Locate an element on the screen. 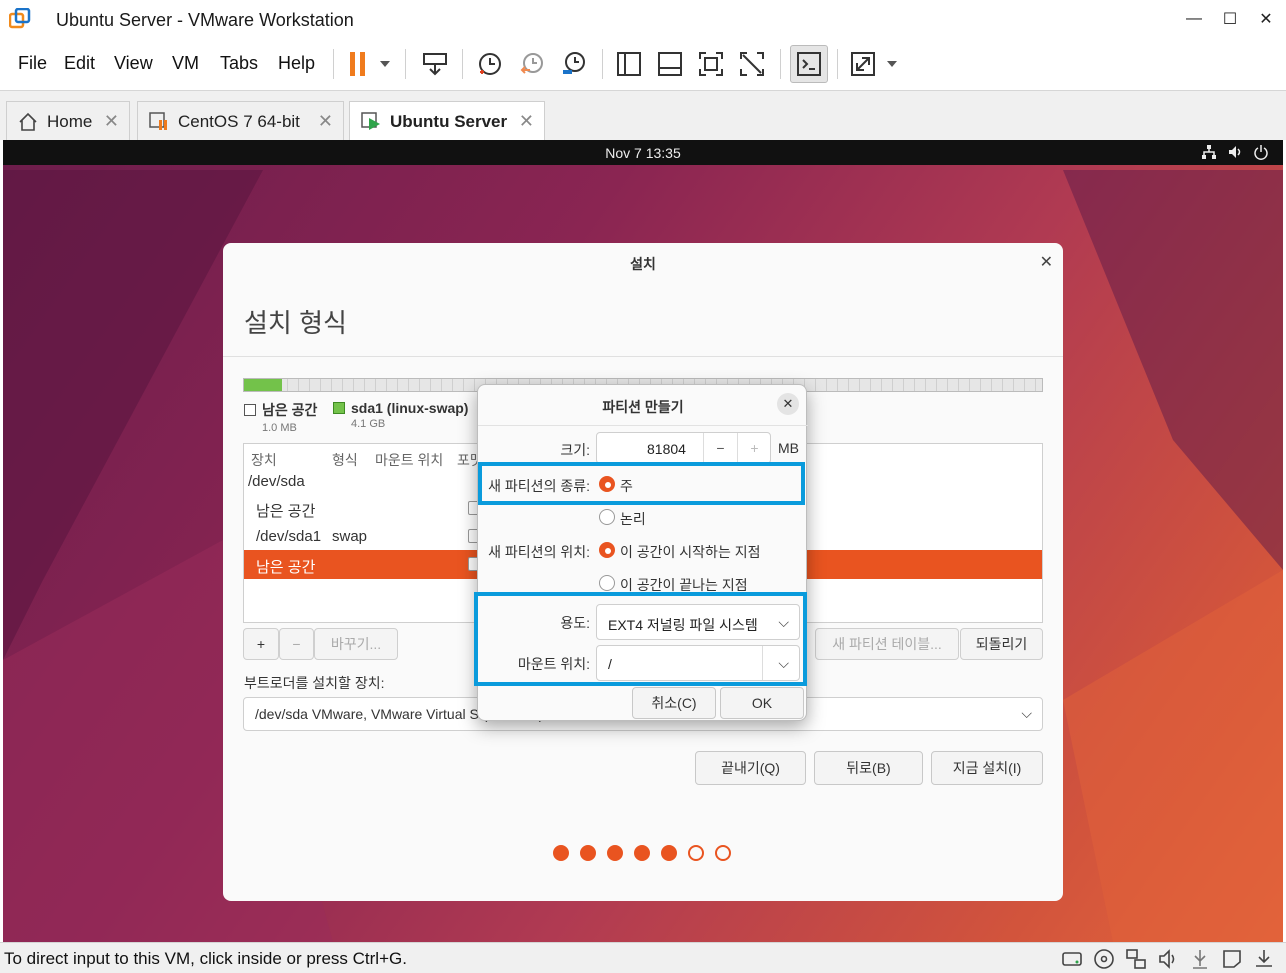 This screenshot has height=973, width=1286. show-library-button is located at coordinates (629, 64).